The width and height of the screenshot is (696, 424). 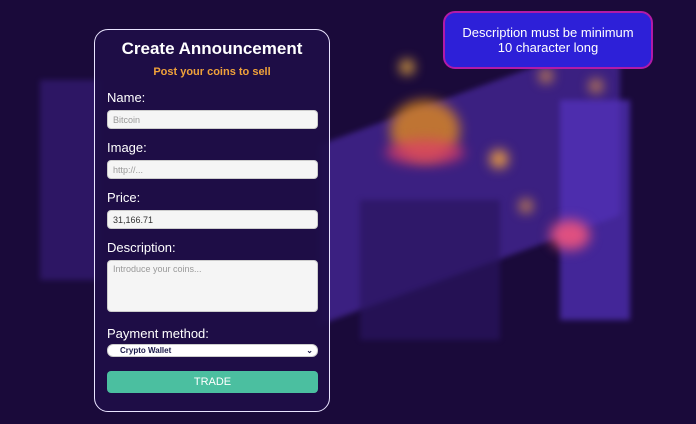 I want to click on image-label: Image:, so click(x=127, y=147).